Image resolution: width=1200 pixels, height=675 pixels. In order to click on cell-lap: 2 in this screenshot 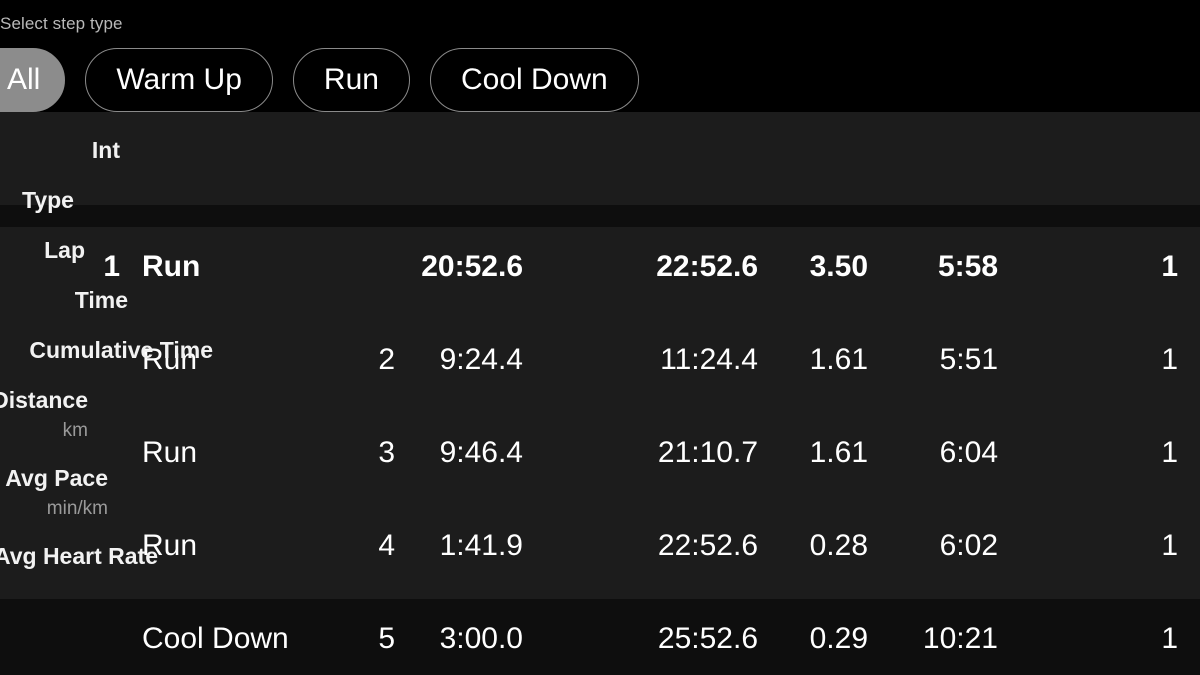, I will do `click(352, 347)`.